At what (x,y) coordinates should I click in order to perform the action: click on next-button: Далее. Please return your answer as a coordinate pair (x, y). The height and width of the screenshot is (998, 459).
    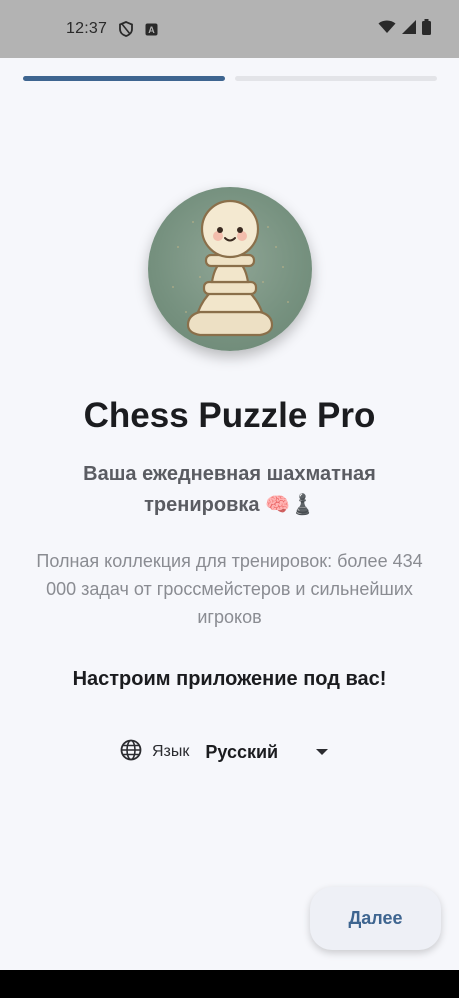
    Looking at the image, I should click on (375, 918).